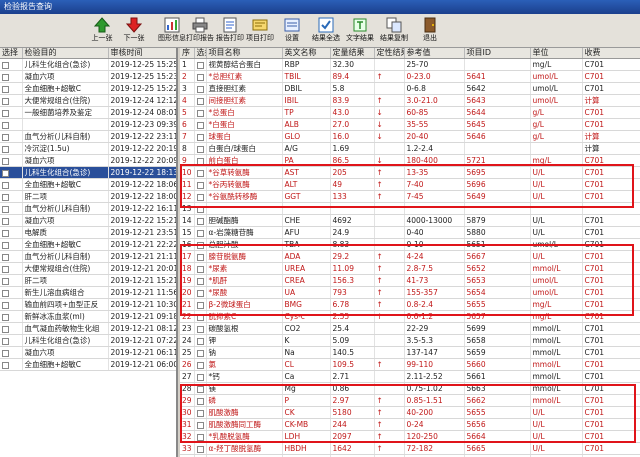  Describe the element at coordinates (410, 280) in the screenshot. I see `result-row: 19 *肌酐 CREA 156.3 ↑ 41-73 5653 umol/L C701` at that location.